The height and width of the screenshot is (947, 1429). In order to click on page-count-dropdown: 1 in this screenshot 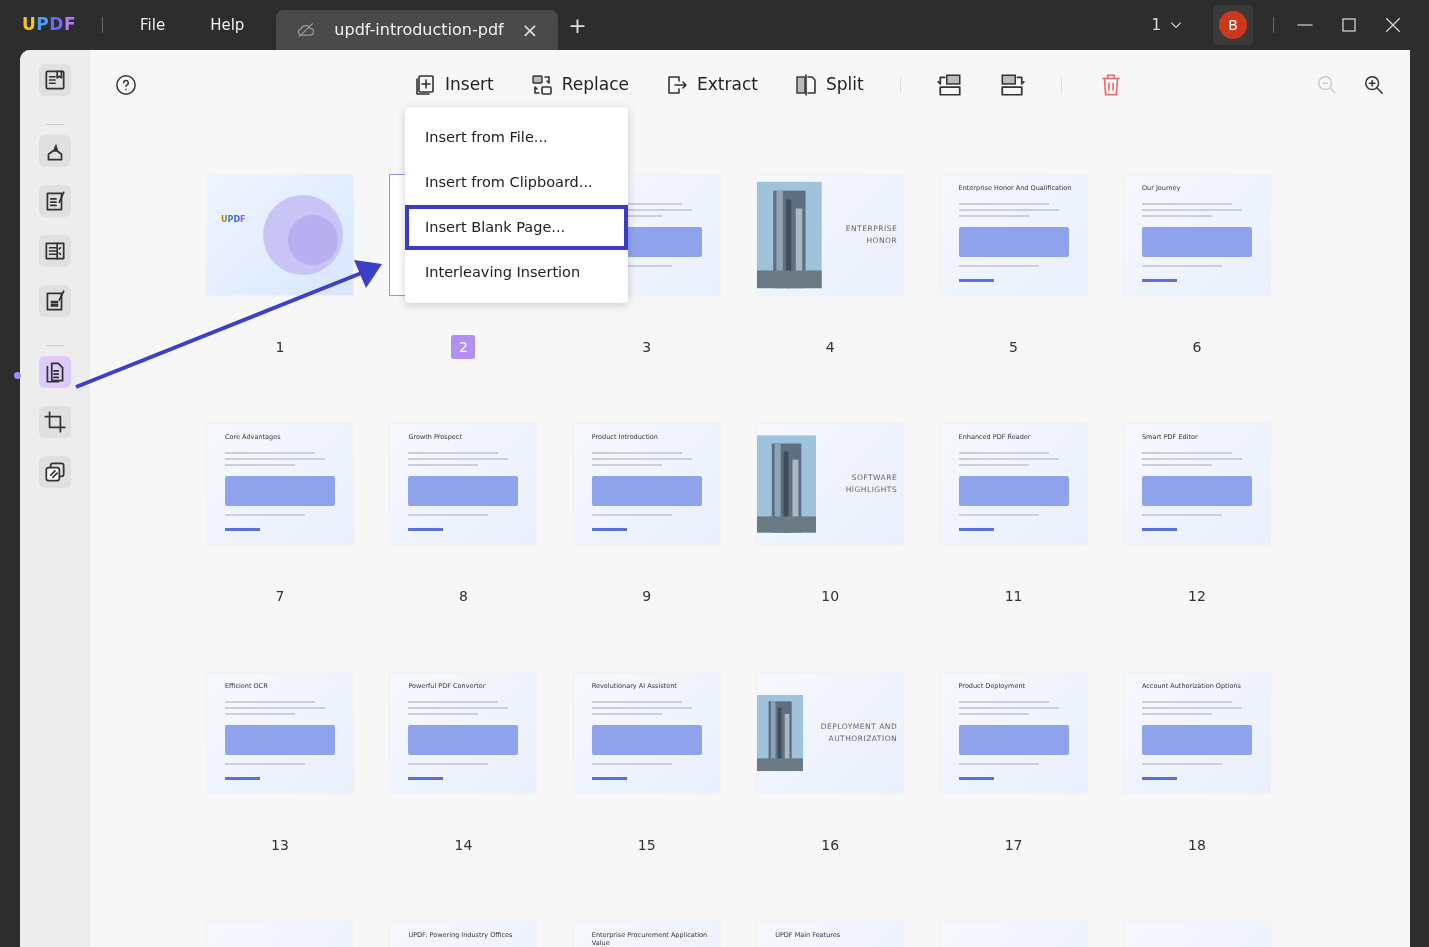, I will do `click(1167, 25)`.